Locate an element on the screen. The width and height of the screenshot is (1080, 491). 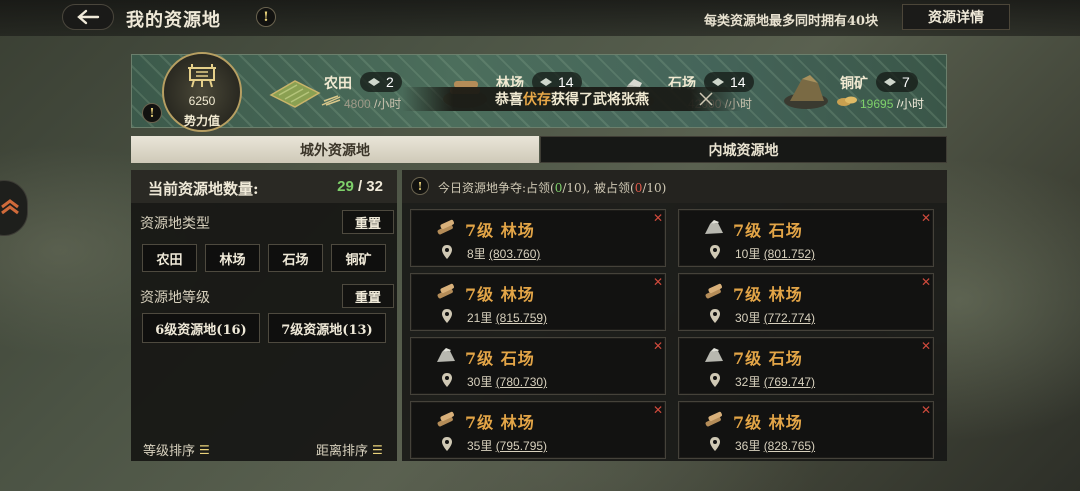
cauldron-icon is located at coordinates (202, 76).